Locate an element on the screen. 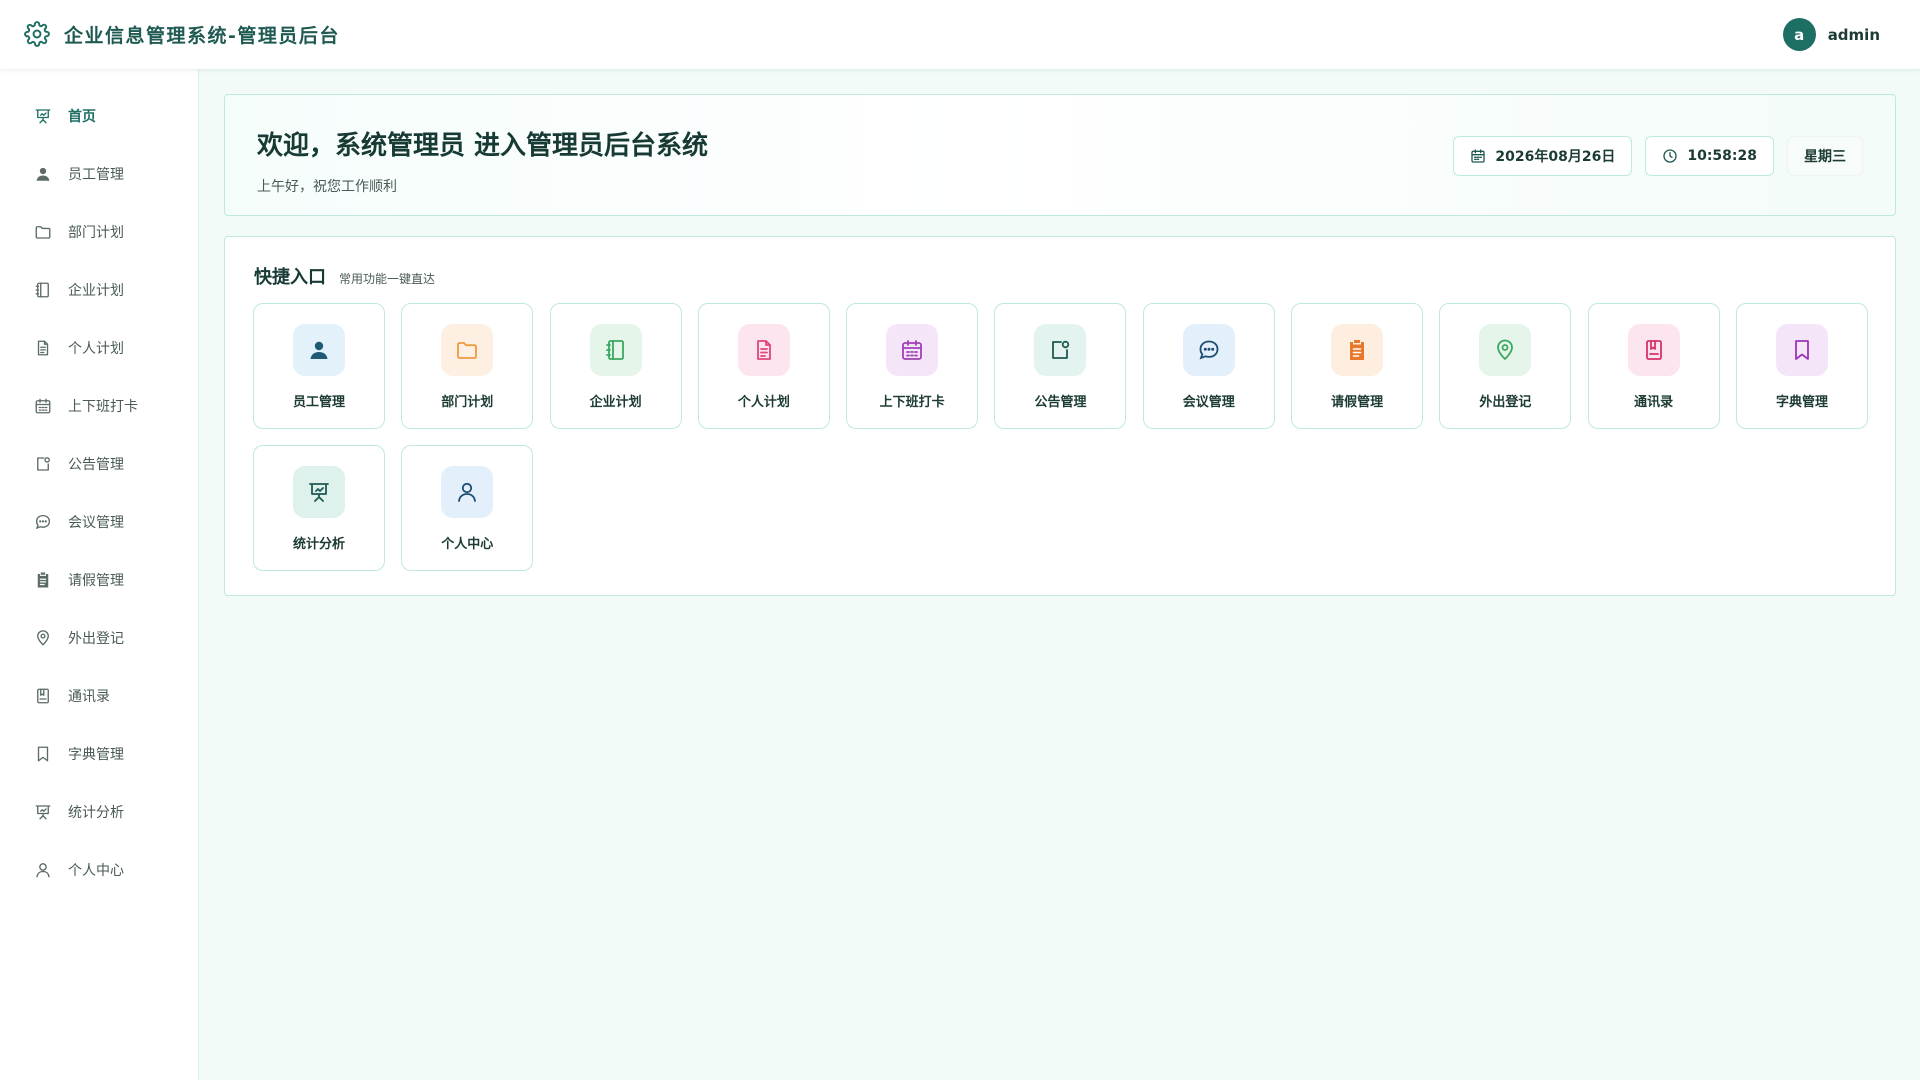  clock-icon is located at coordinates (1670, 156).